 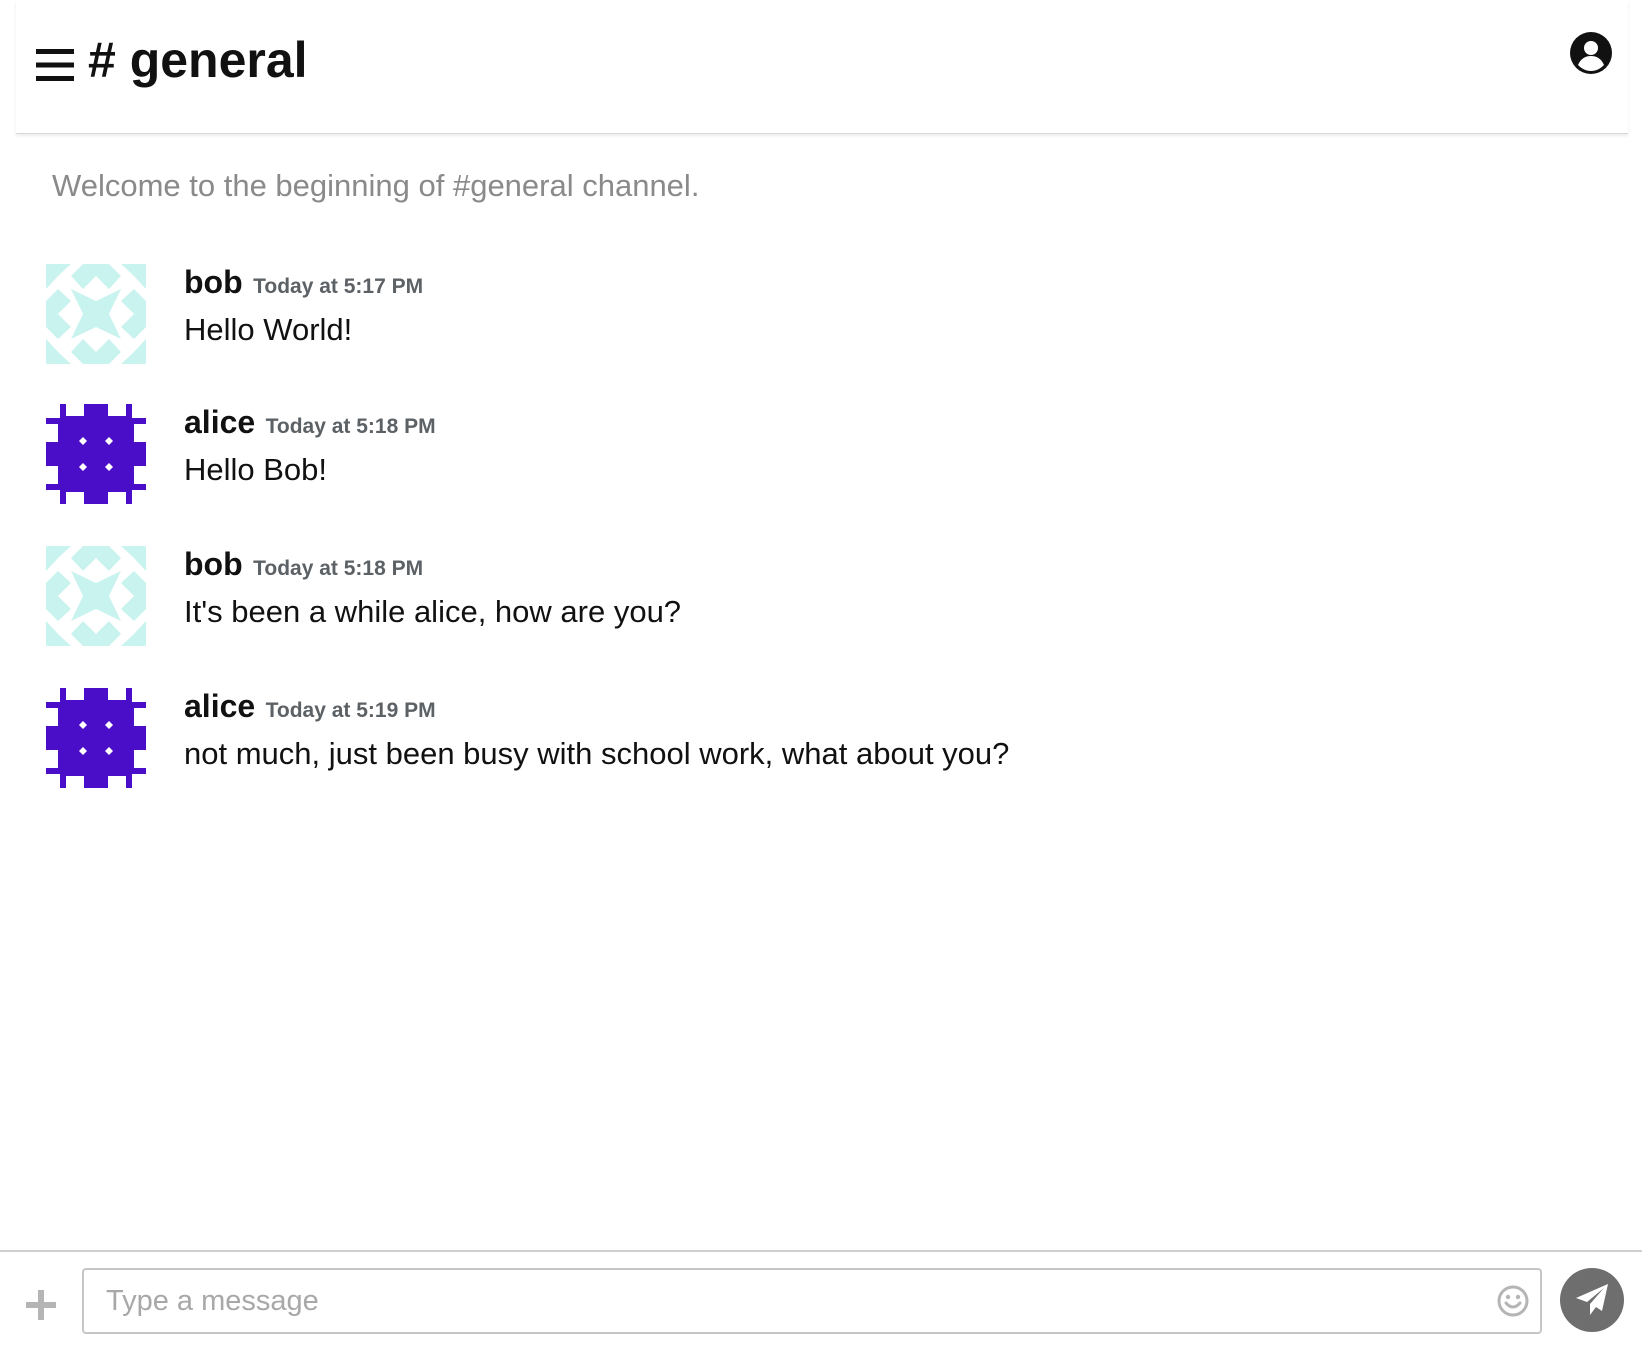 I want to click on message-input-box, so click(x=812, y=1301).